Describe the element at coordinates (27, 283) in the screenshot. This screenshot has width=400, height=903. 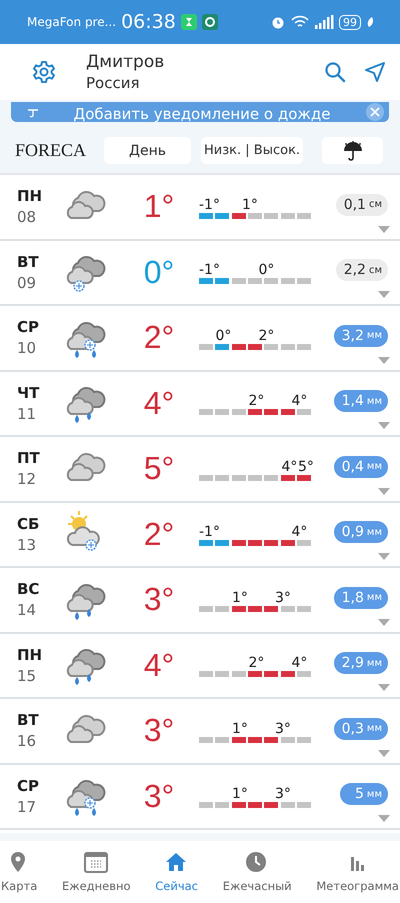
I see `date: 09` at that location.